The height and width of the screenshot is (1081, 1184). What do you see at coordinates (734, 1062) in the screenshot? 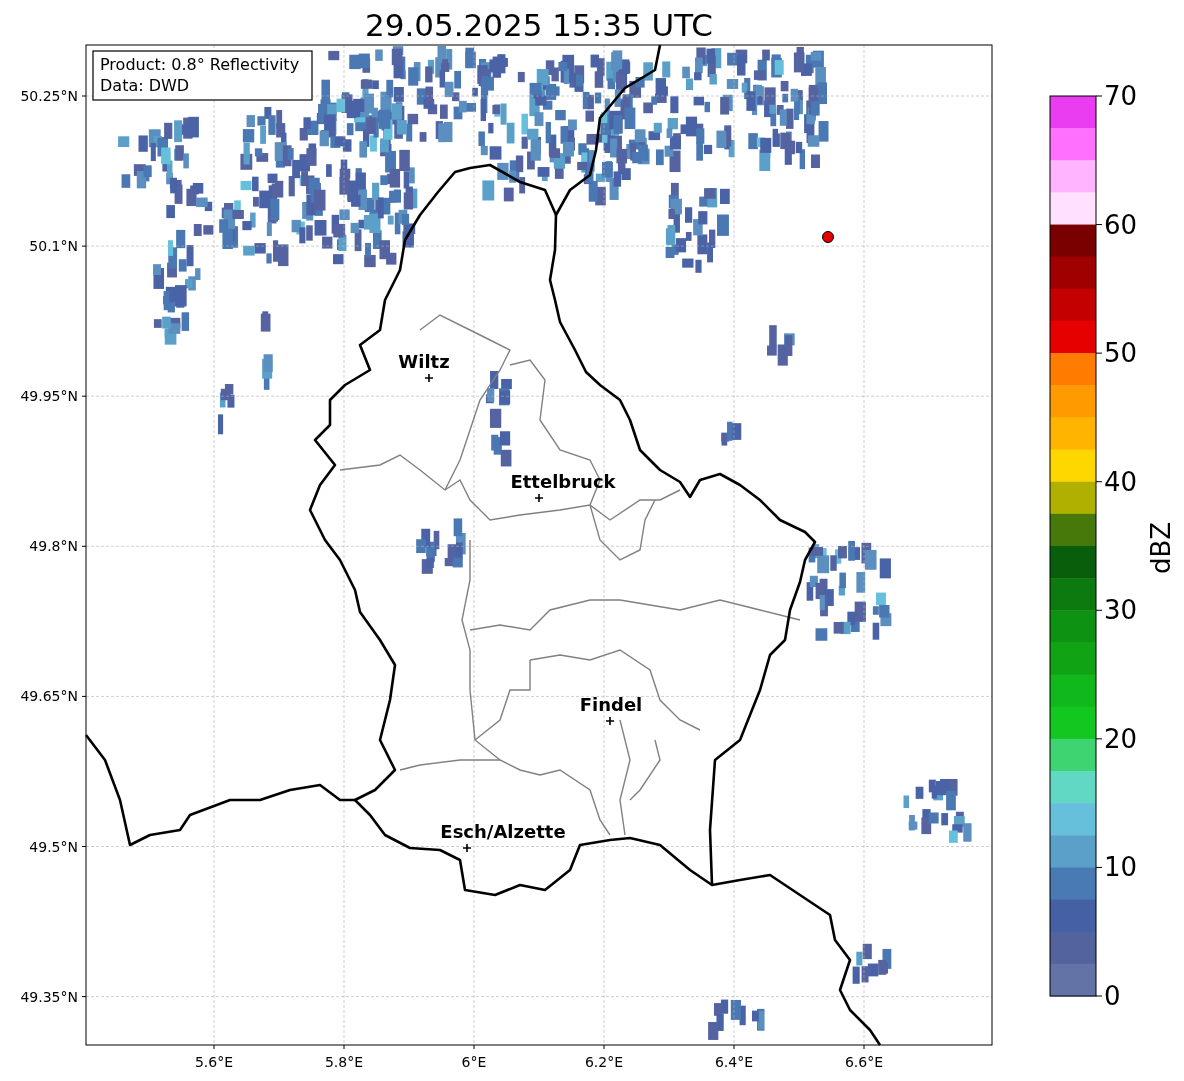
I see `longitude-label: 6.4°E` at bounding box center [734, 1062].